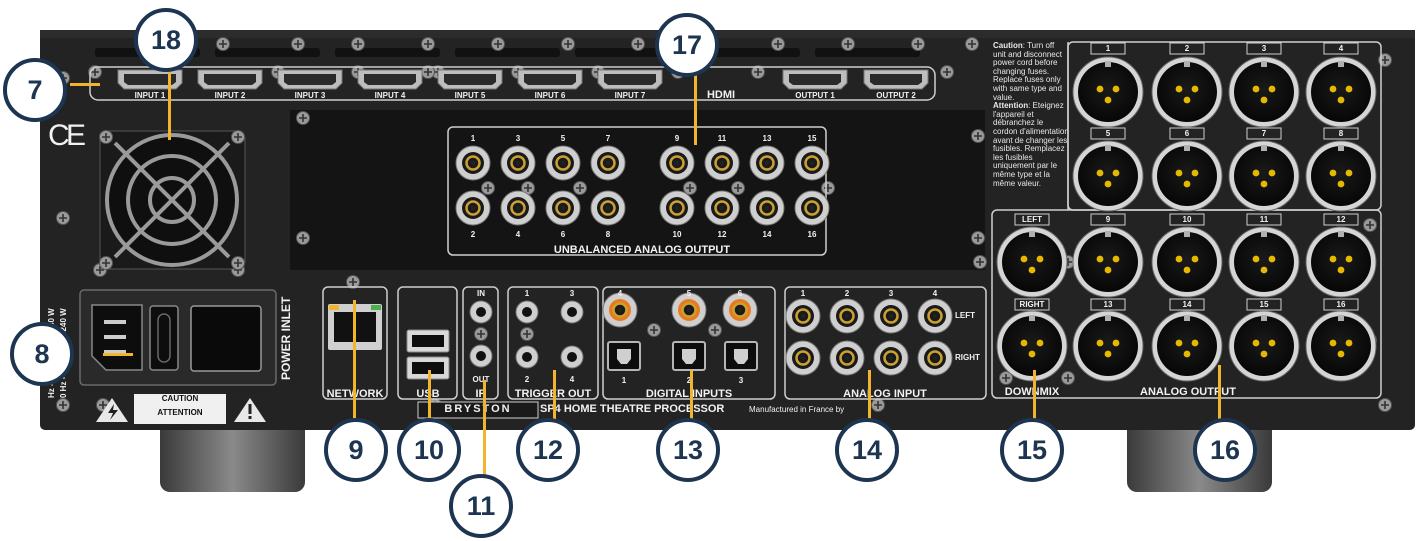 The width and height of the screenshot is (1419, 541). What do you see at coordinates (226, 338) in the screenshot?
I see `power-switch-icon` at bounding box center [226, 338].